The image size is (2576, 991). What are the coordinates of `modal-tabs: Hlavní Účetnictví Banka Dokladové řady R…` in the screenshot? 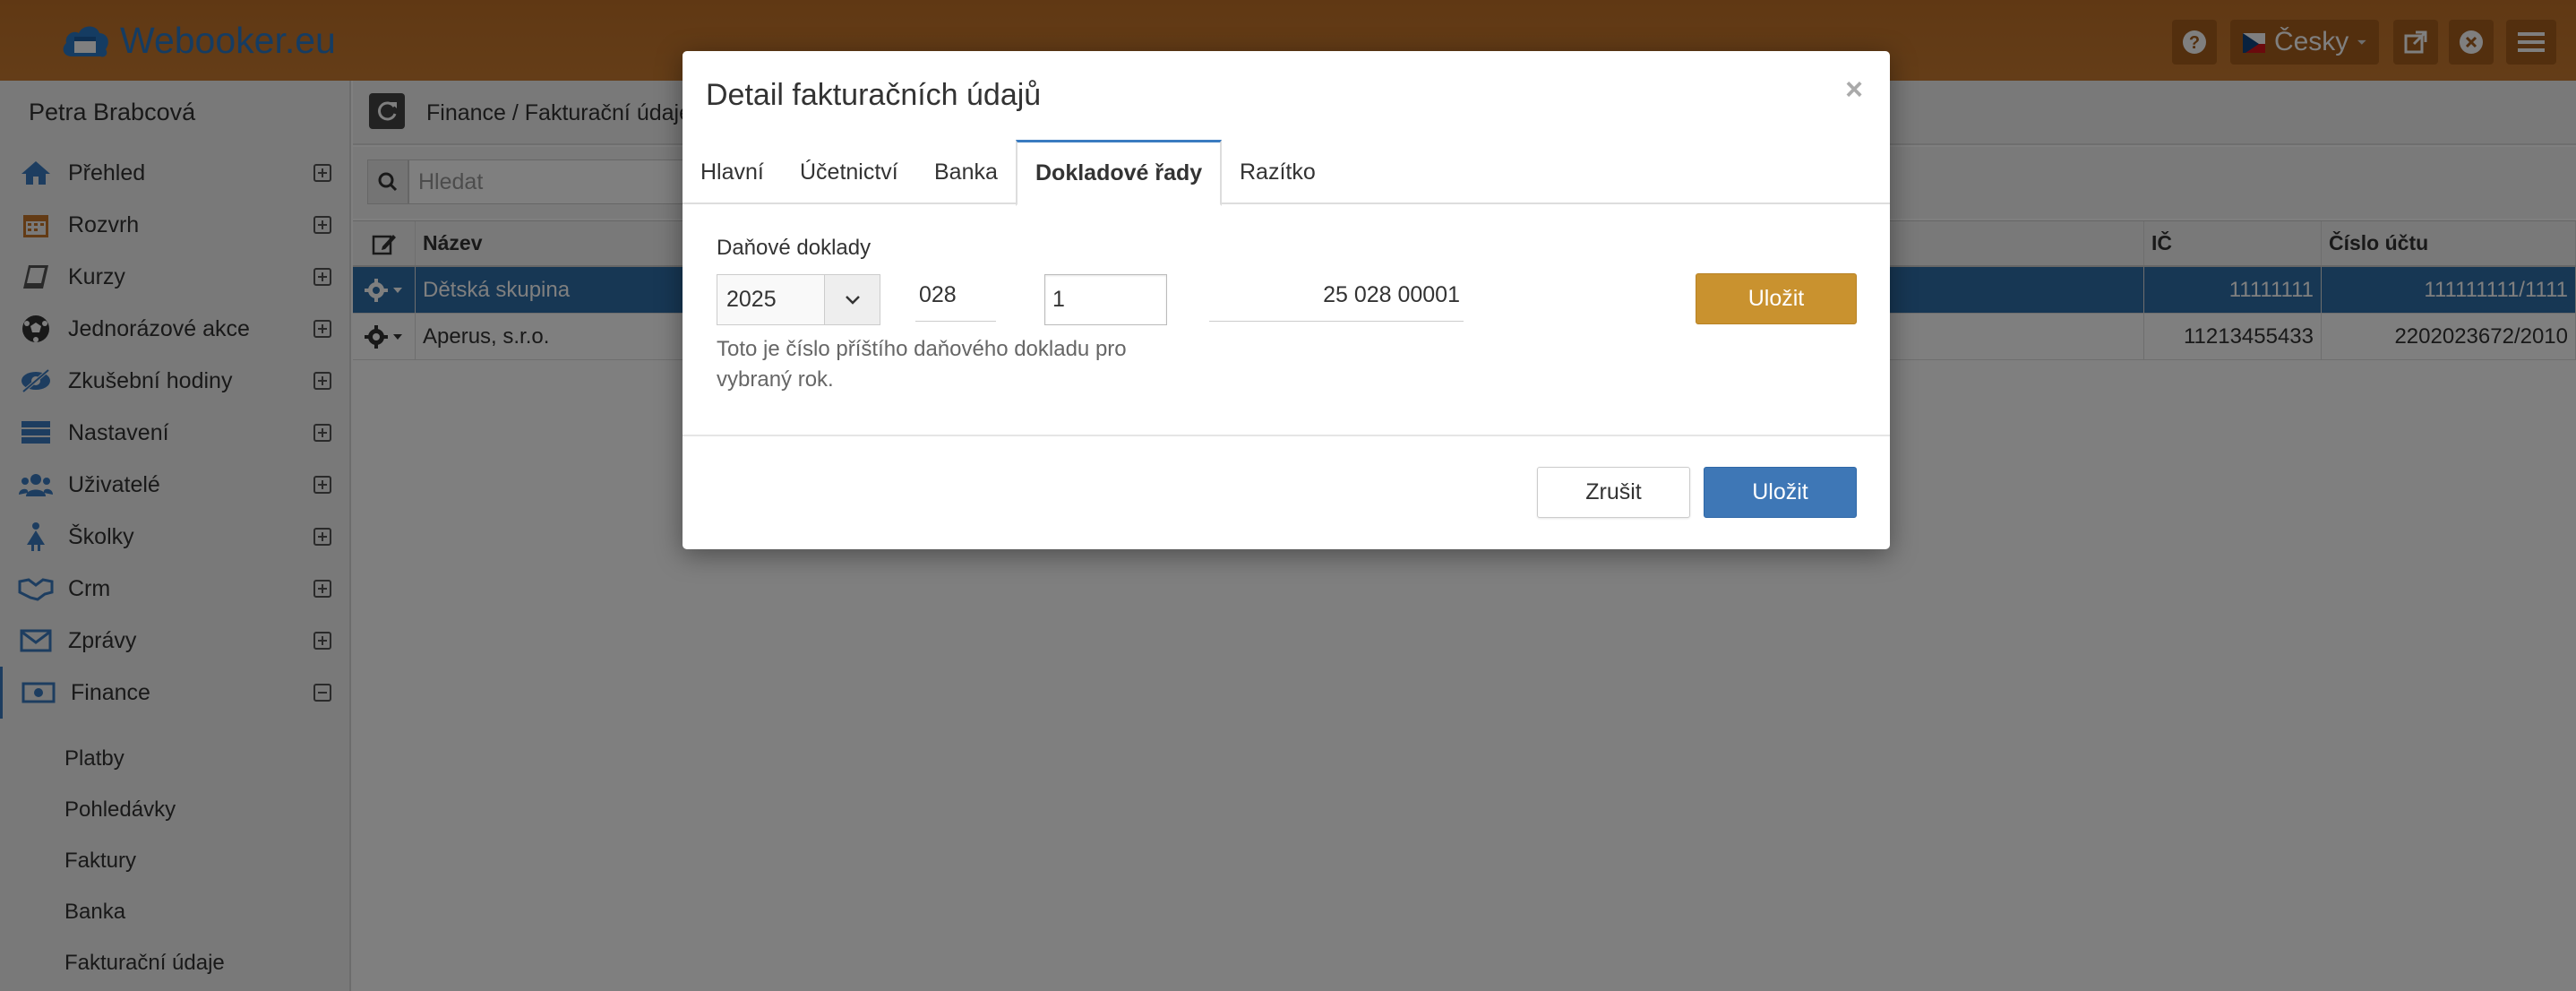 It's located at (1286, 173).